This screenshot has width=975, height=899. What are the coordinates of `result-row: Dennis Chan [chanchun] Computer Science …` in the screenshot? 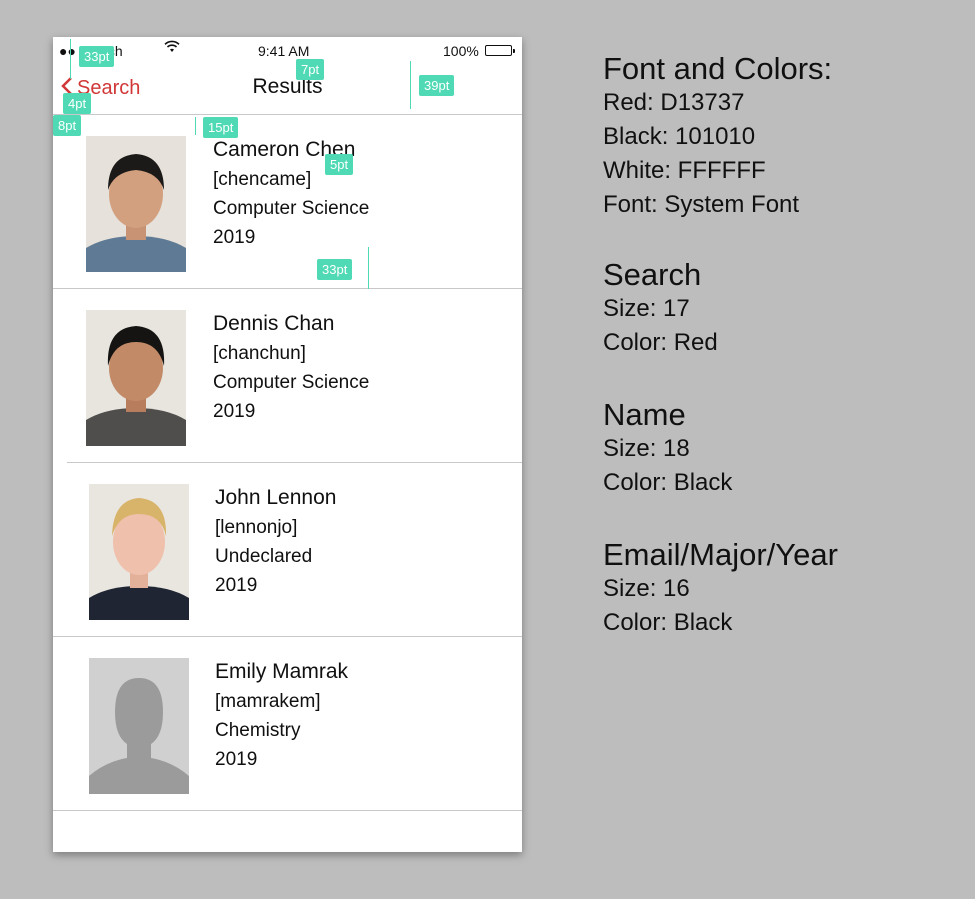 It's located at (287, 376).